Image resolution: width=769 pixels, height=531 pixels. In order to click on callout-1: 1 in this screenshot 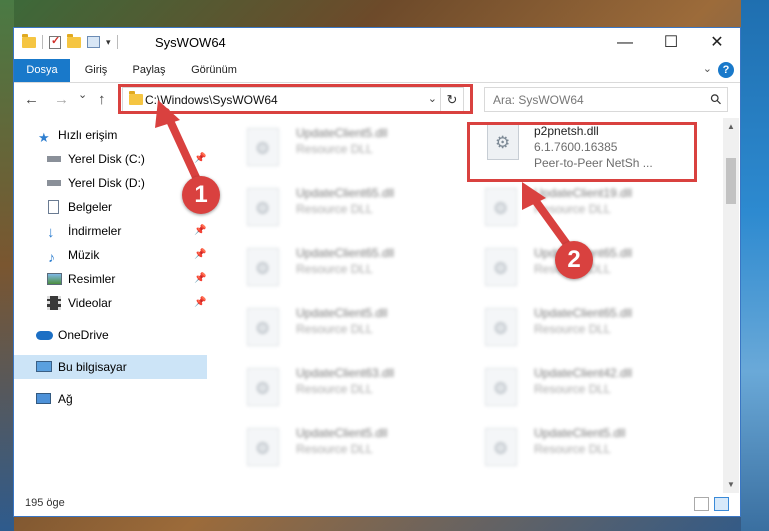, I will do `click(201, 195)`.